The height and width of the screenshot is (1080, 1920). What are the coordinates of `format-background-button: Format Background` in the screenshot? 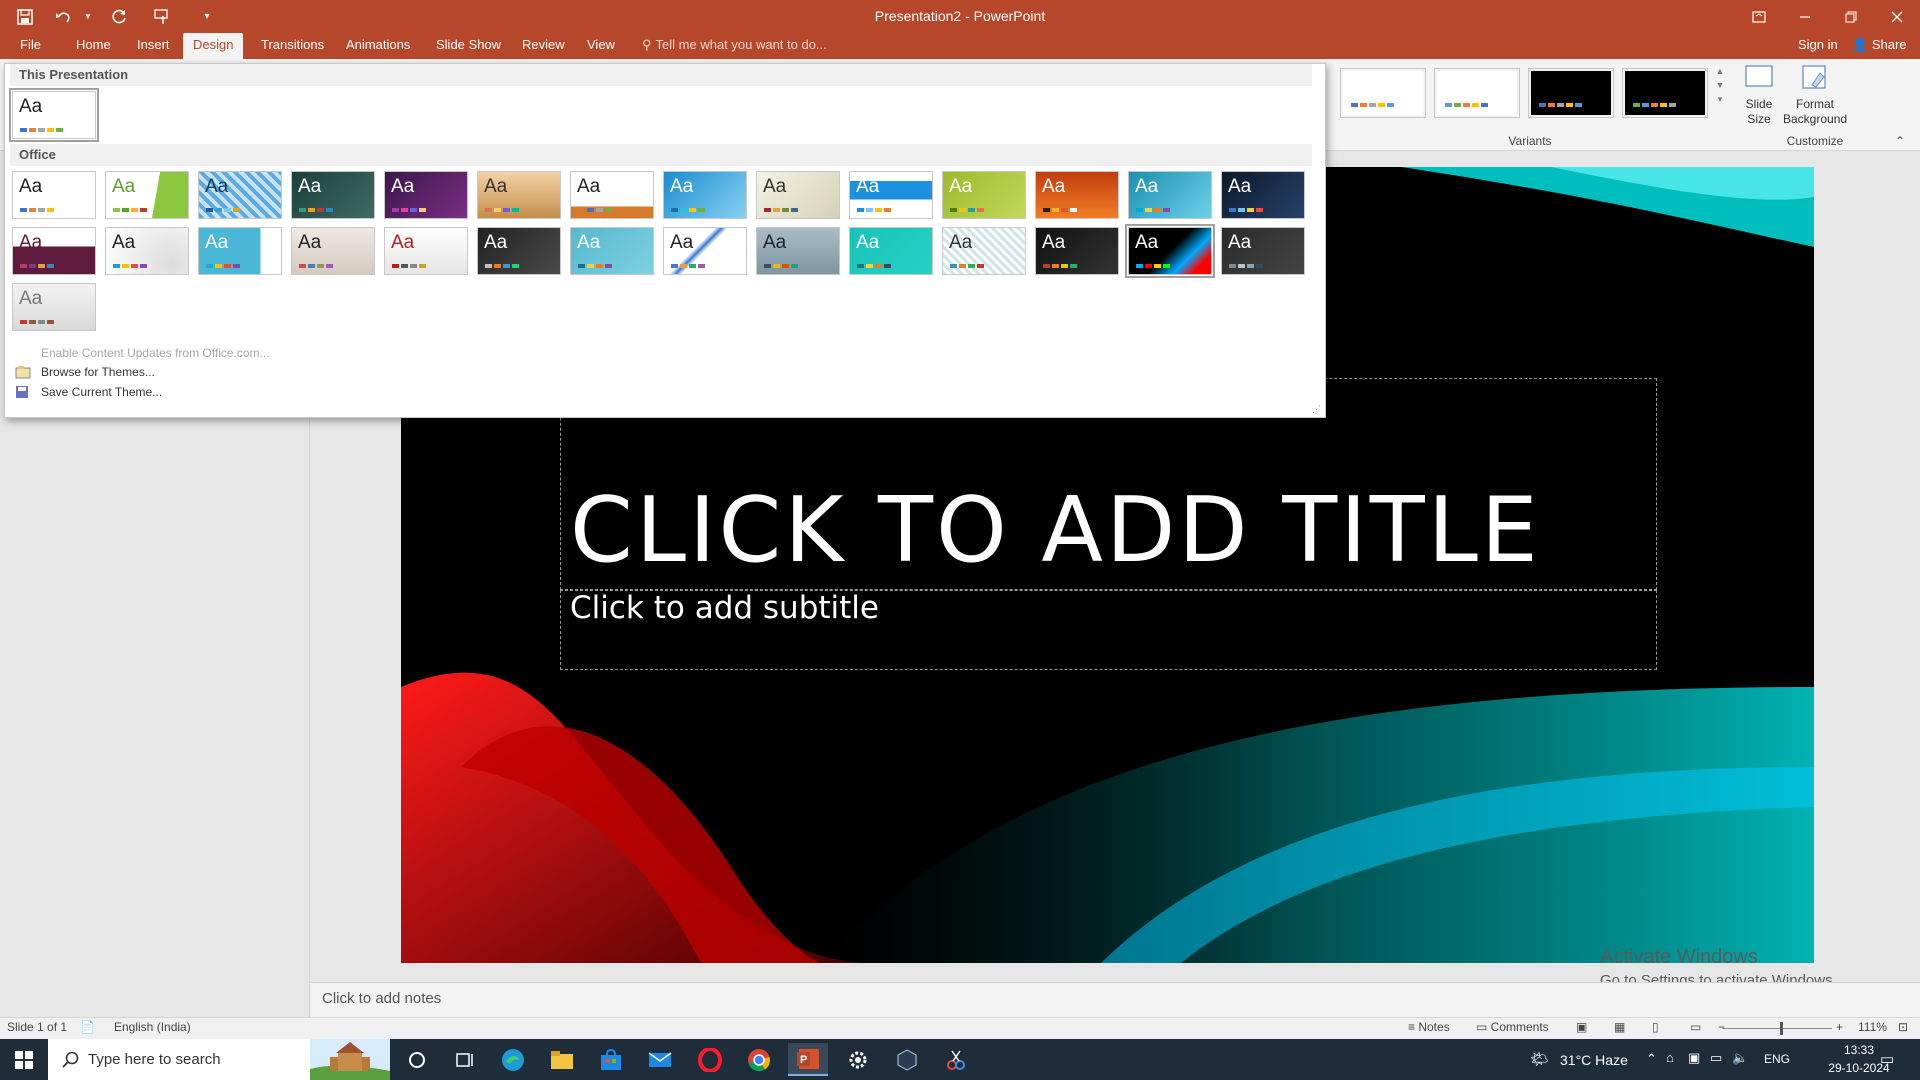 It's located at (1815, 98).